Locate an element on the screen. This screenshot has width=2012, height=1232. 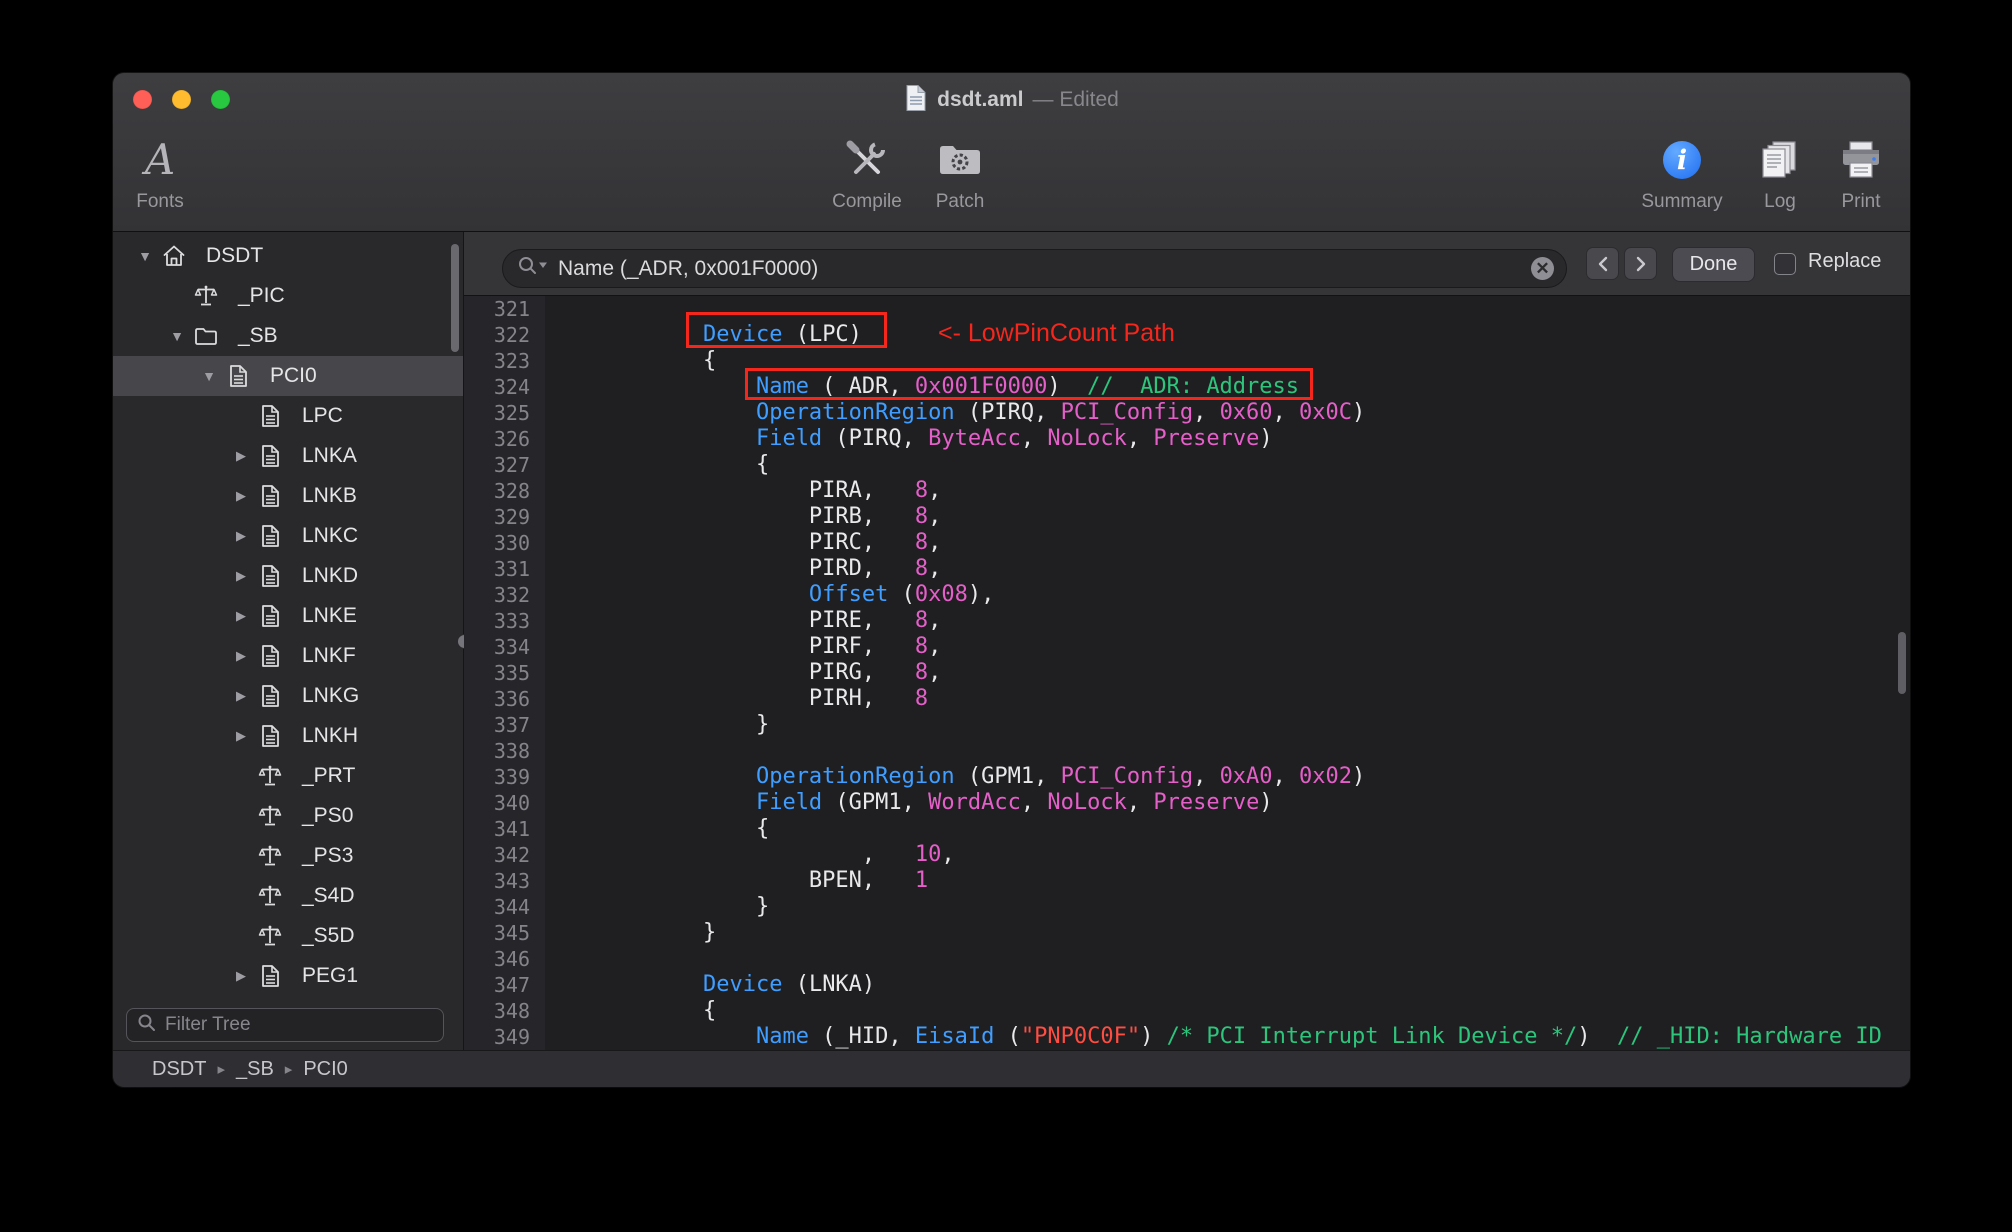
tree-item-label: LNKE is located at coordinates (329, 615).